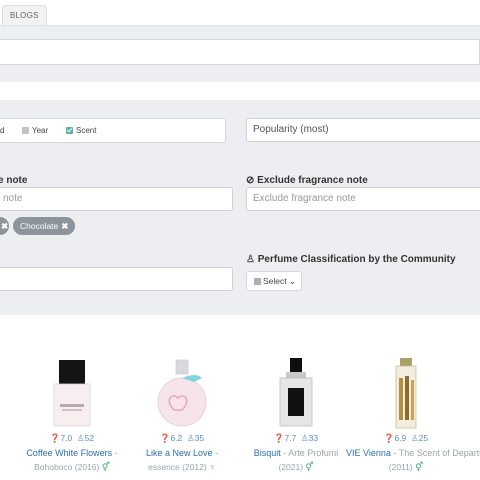 The height and width of the screenshot is (480, 480). Describe the element at coordinates (116, 199) in the screenshot. I see `include-note-input: note` at that location.